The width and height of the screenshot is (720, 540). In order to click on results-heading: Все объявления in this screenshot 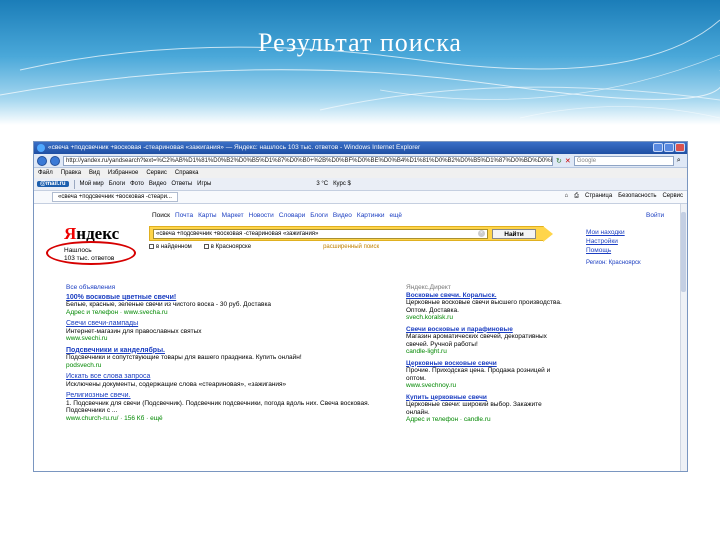, I will do `click(226, 288)`.